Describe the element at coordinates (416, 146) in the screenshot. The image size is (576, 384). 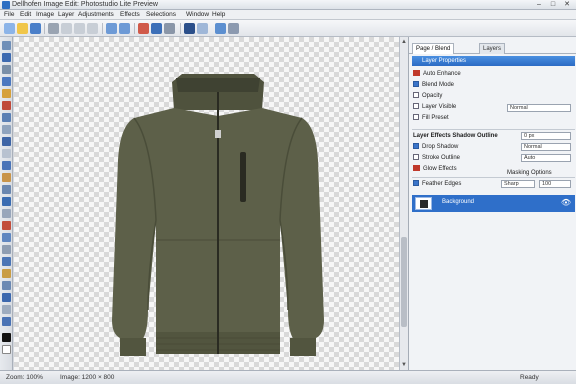
I see `drop-shadow-checkbox` at that location.